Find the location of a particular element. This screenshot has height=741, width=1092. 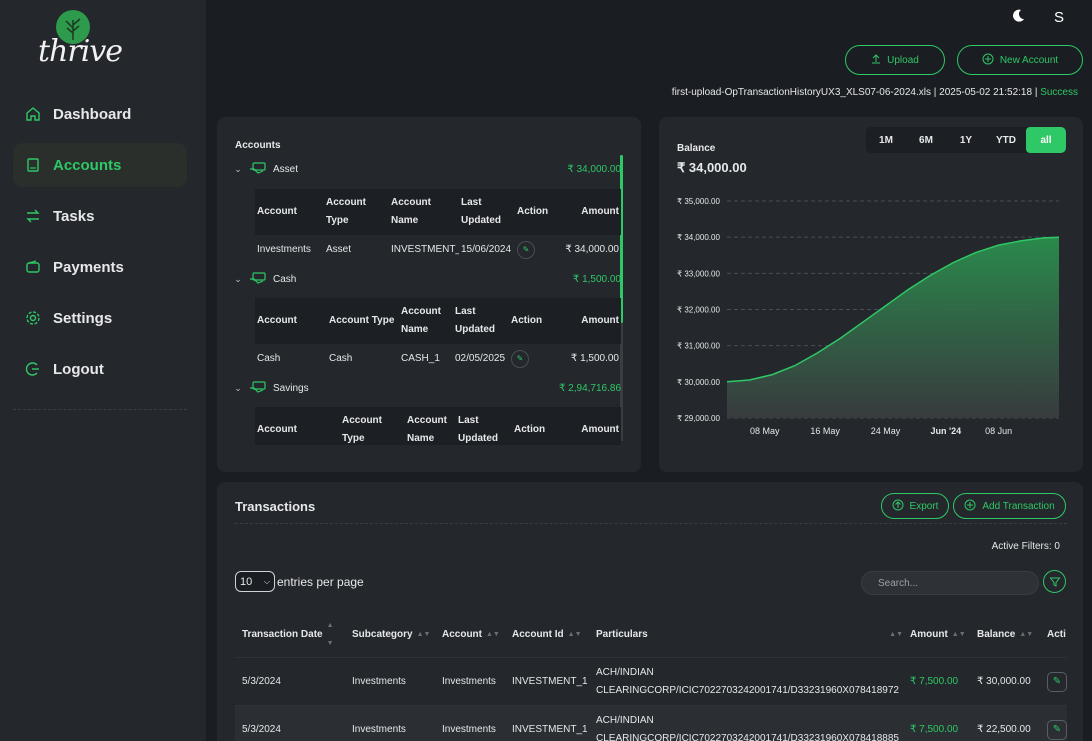

group-total: ₹ 1,500.00 is located at coordinates (596, 279).